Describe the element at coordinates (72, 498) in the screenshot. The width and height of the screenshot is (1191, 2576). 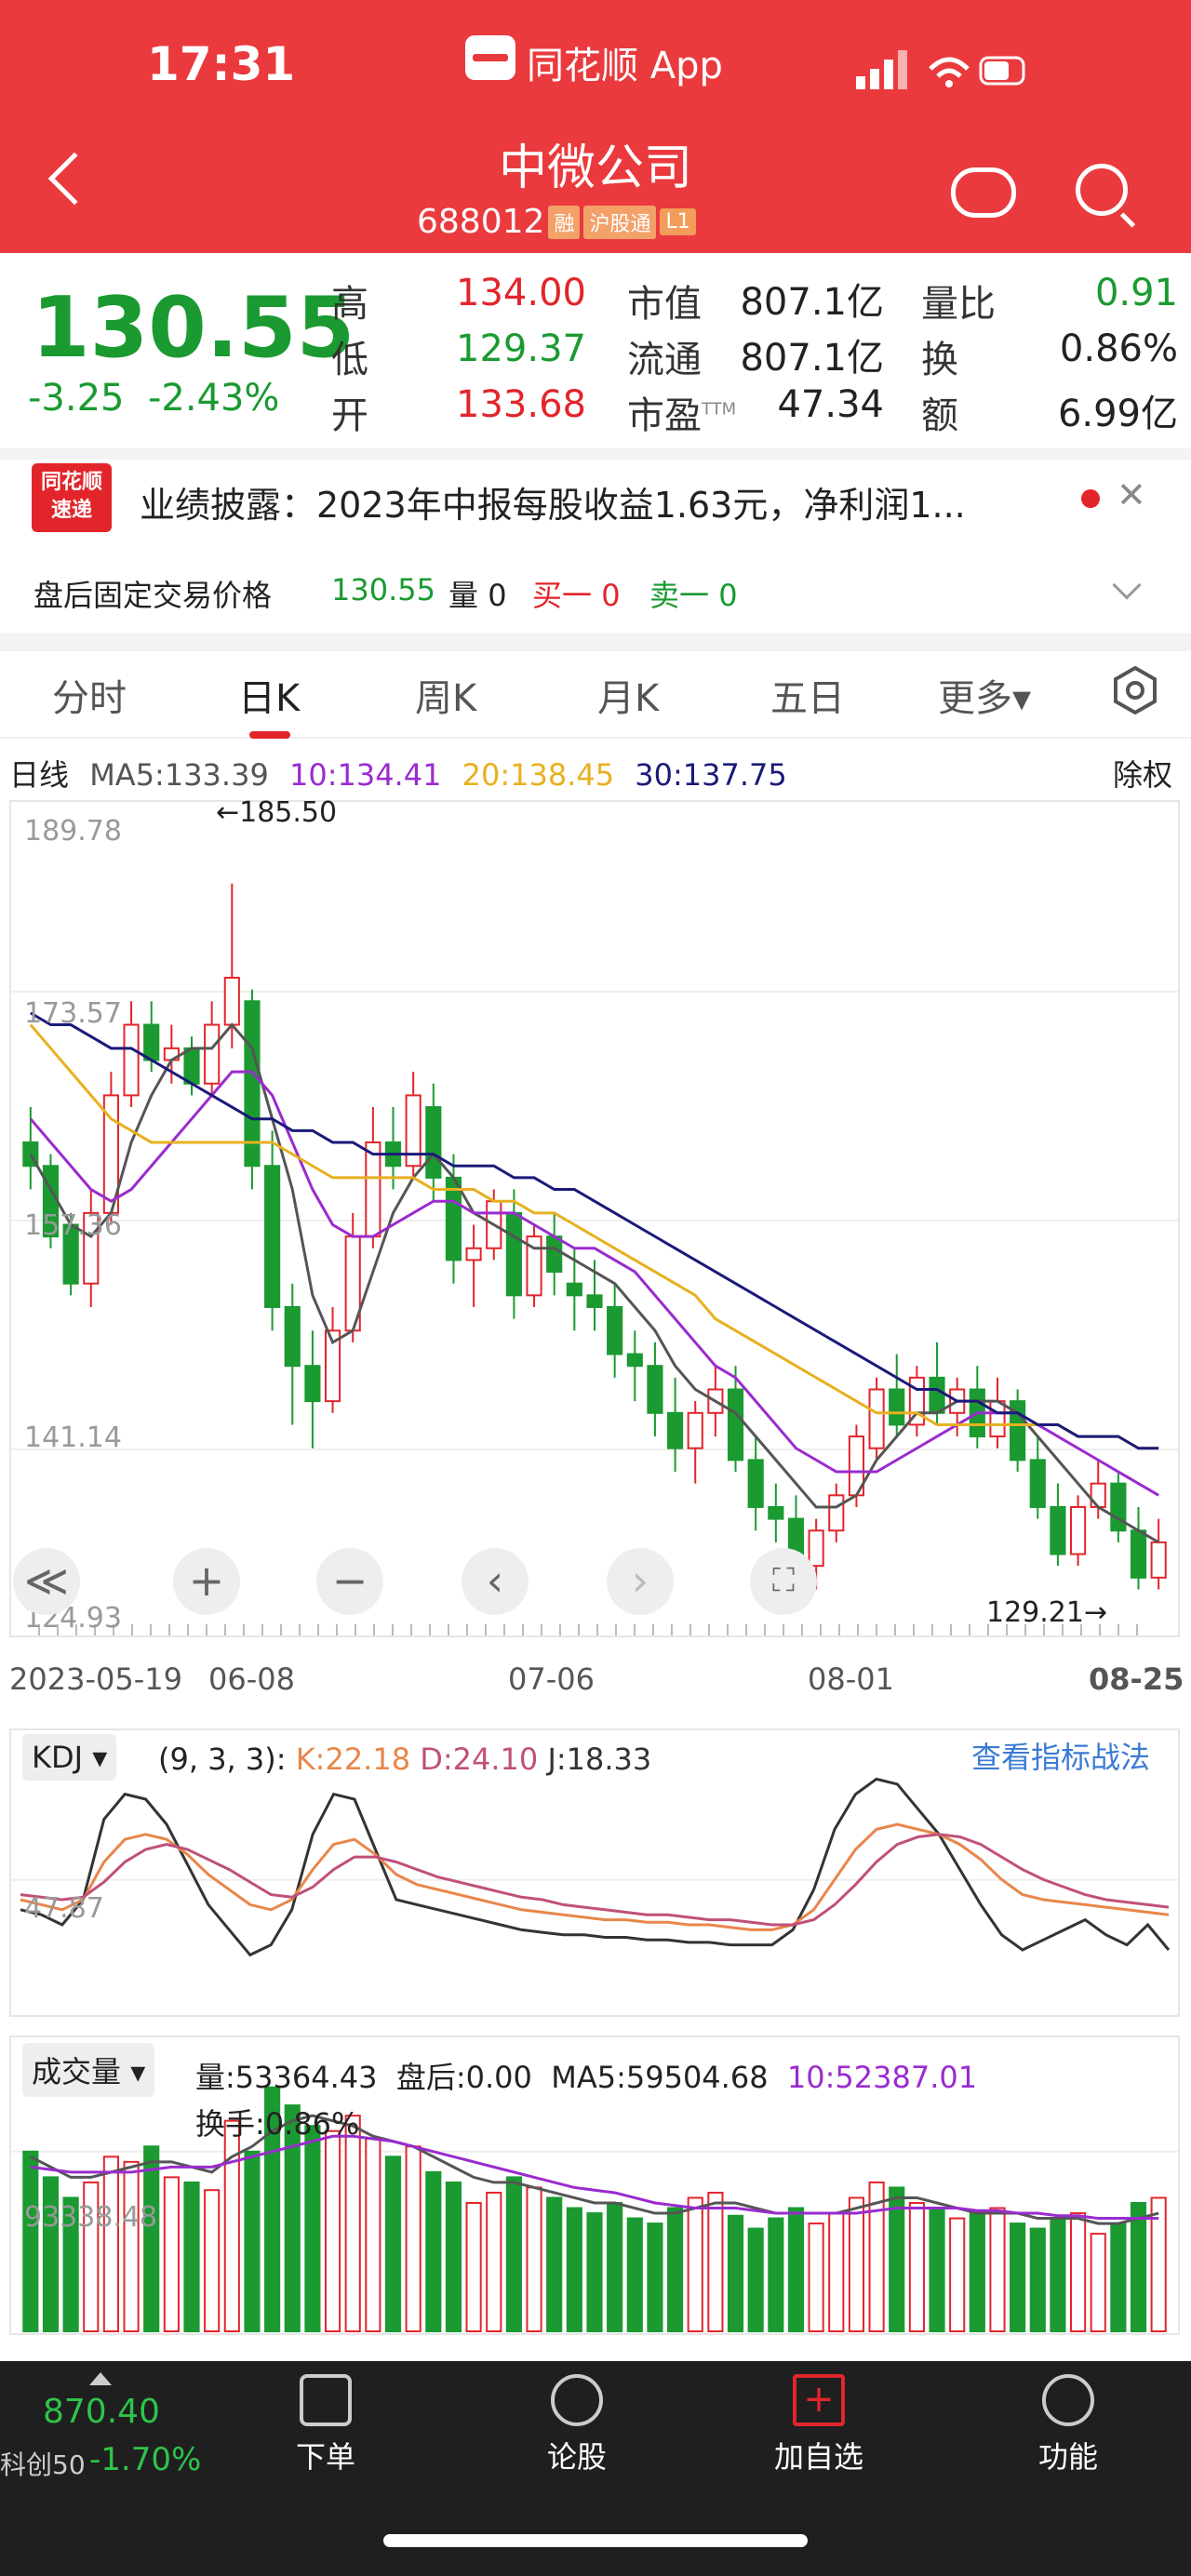
I see `news-logo: 同花顺 速递` at that location.